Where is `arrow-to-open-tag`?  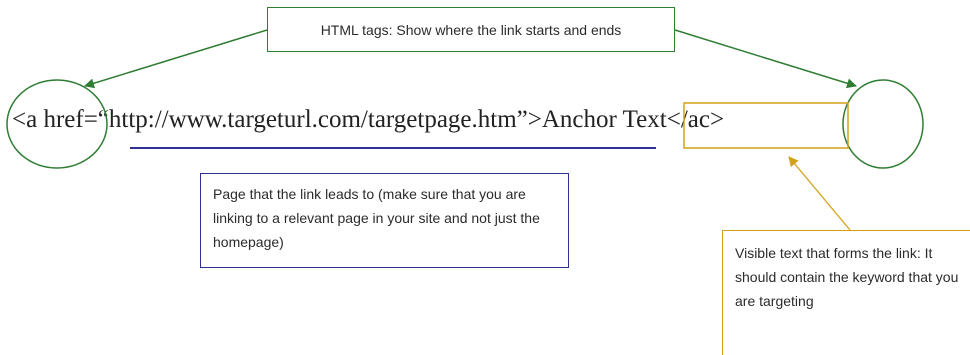
arrow-to-open-tag is located at coordinates (176, 59).